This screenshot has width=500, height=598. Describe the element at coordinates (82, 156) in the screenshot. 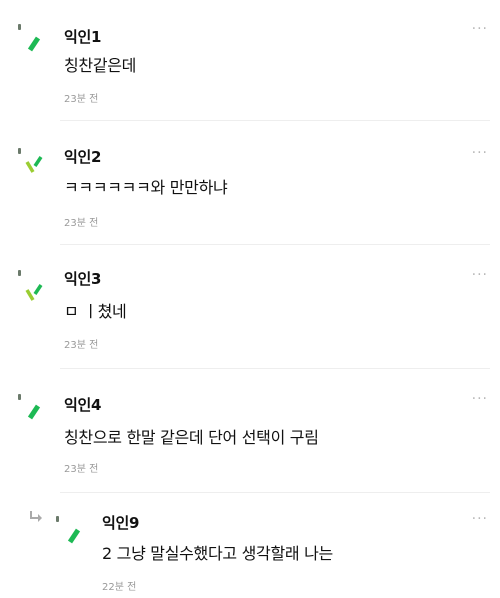

I see `author-name: 익인2` at that location.